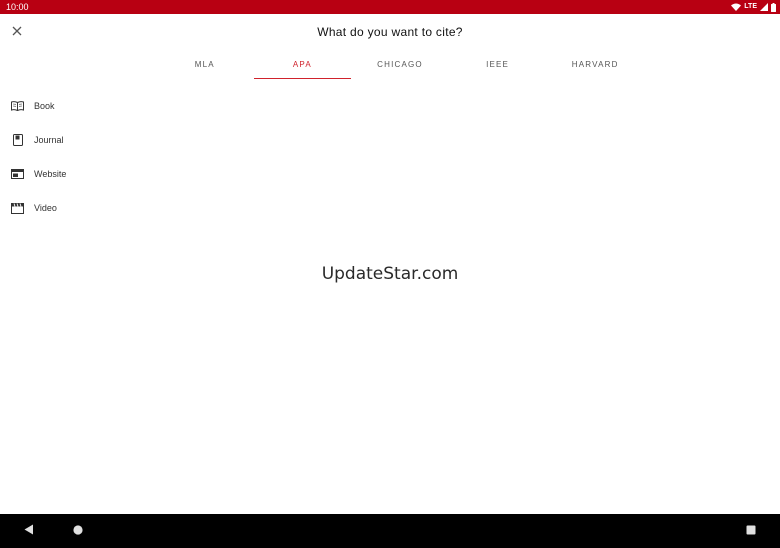 The image size is (780, 548). I want to click on citation-style-tabs: MLA APA CHICAGO IEEE HARVARD, so click(400, 66).